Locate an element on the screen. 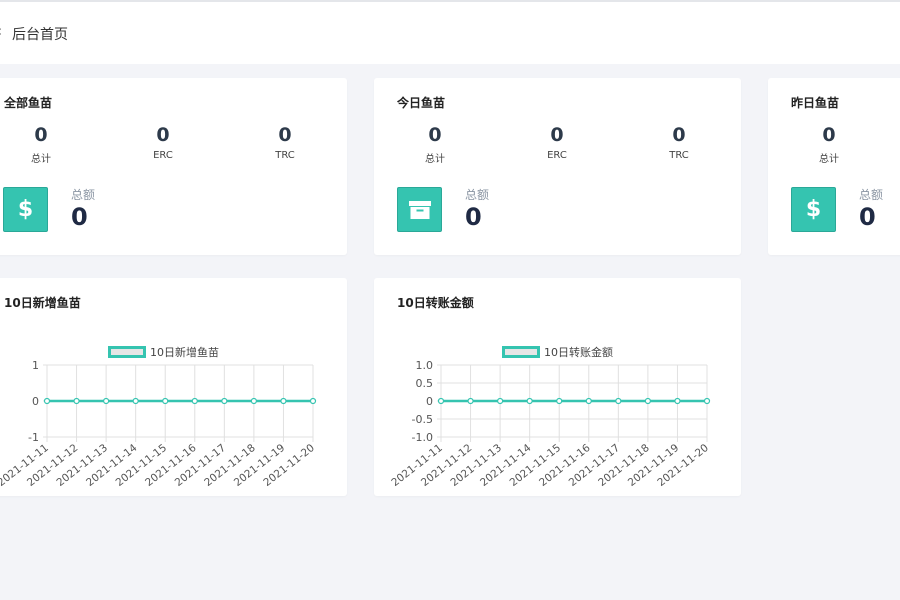 This screenshot has width=900, height=600. stats-card-all: 全部鱼苗 0 总计 0 ERC 0 TRC $ 总额 0 is located at coordinates (173, 166).